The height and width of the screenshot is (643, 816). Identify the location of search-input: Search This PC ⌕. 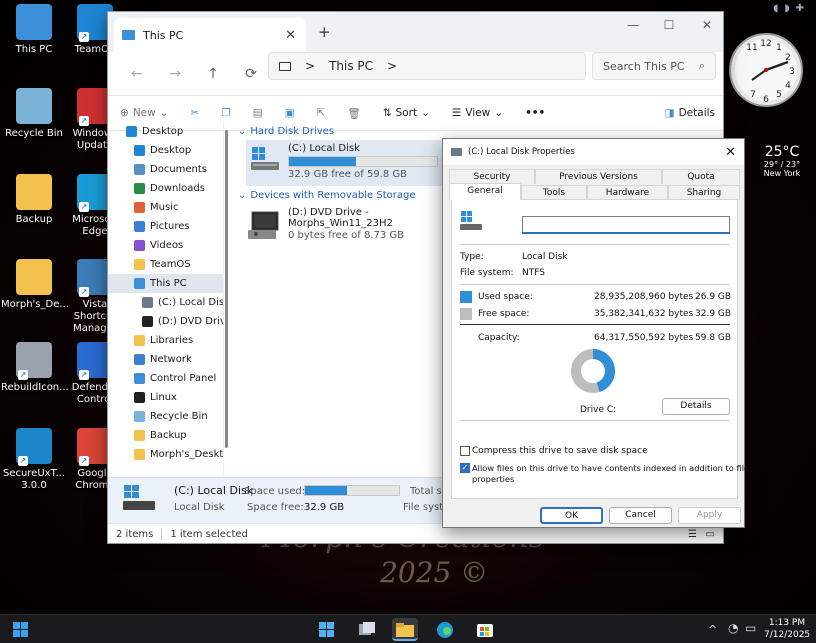
(654, 66).